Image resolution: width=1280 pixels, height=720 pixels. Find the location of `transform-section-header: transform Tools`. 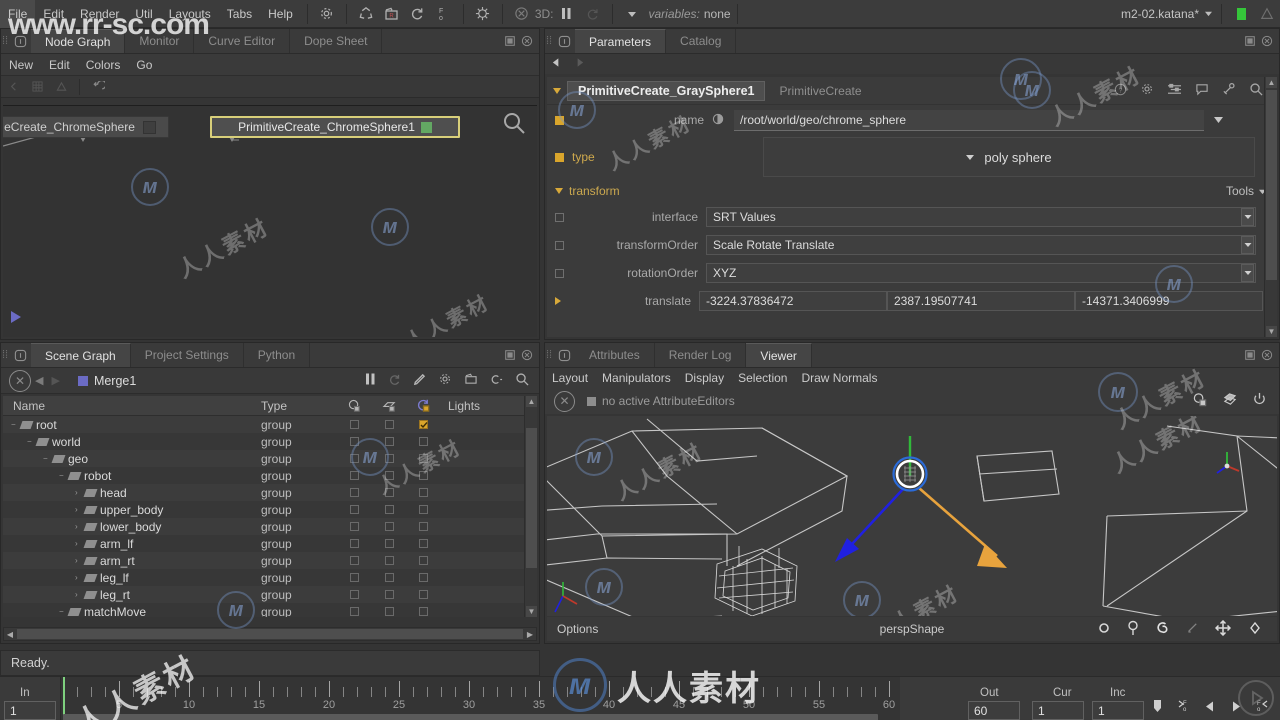

transform-section-header: transform Tools is located at coordinates (912, 191).